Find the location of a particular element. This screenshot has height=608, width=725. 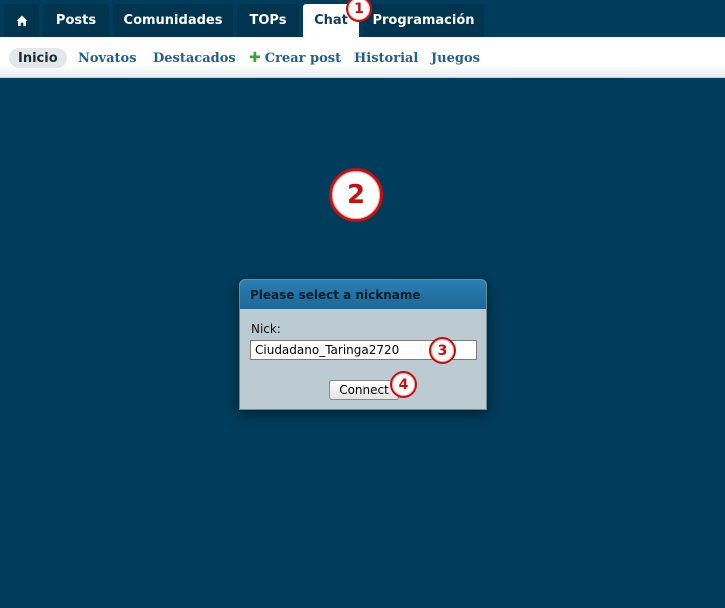

subnav-historial: Historial is located at coordinates (386, 58).